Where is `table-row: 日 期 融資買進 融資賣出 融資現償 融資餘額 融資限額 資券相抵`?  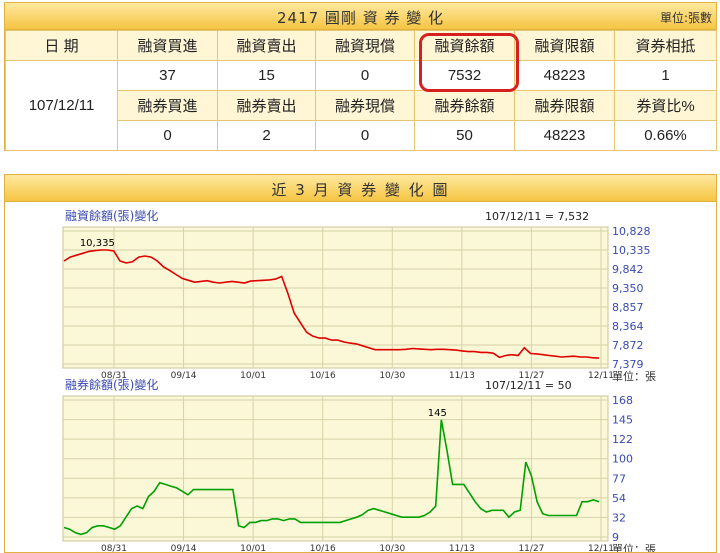
table-row: 日 期 融資買進 融資賣出 融資現償 融資餘額 融資限額 資券相抵 is located at coordinates (361, 45).